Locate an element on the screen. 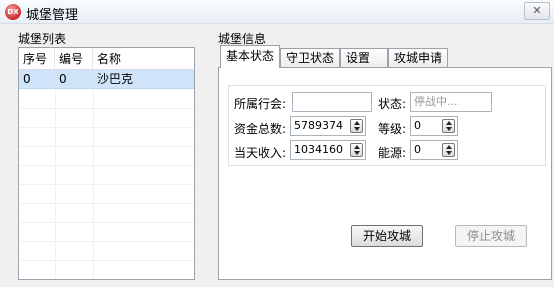 This screenshot has height=287, width=554. income-spin-arrows-icon is located at coordinates (356, 150).